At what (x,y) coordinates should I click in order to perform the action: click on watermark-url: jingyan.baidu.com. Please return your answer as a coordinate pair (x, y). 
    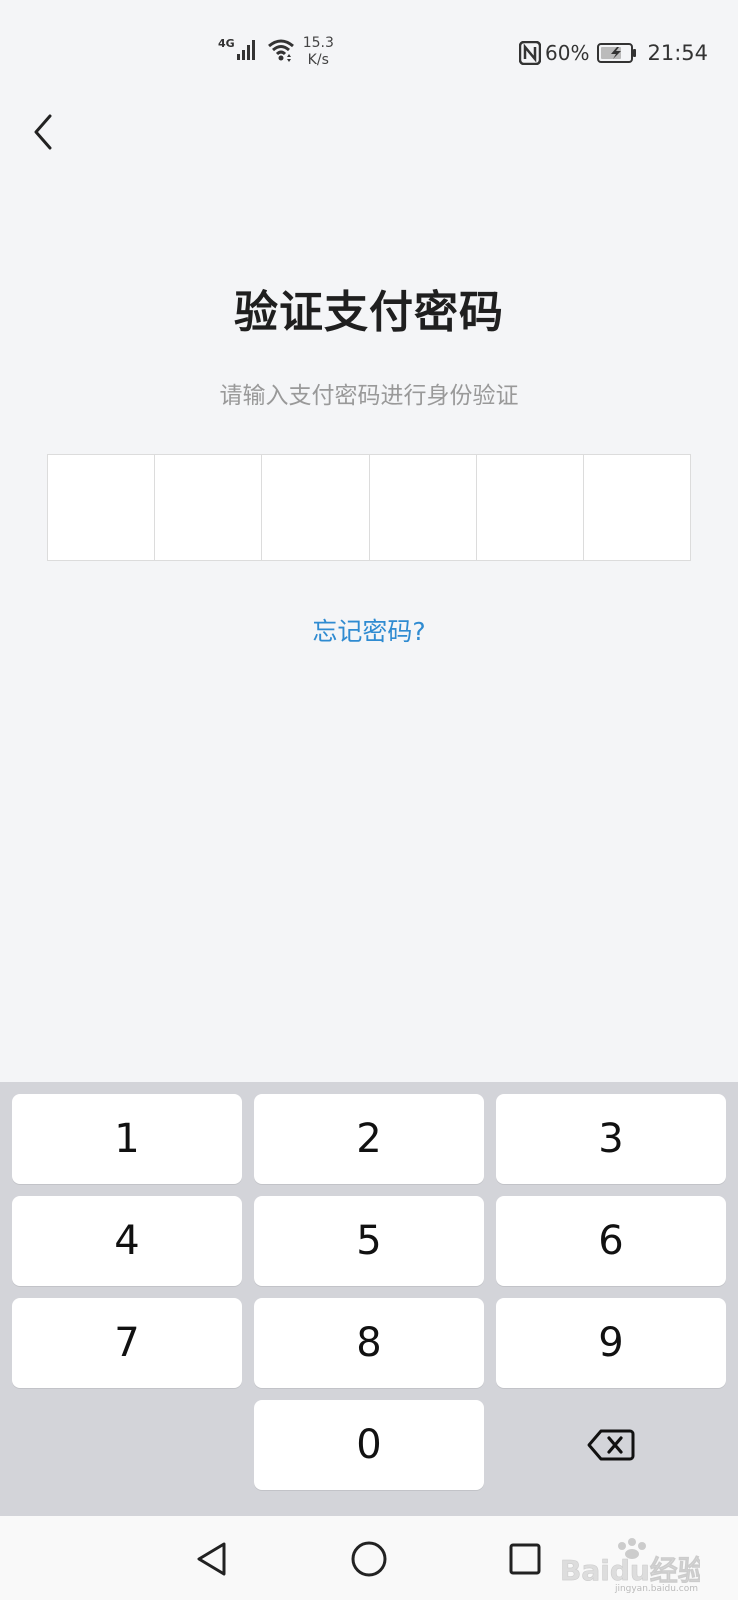
    Looking at the image, I should click on (656, 1589).